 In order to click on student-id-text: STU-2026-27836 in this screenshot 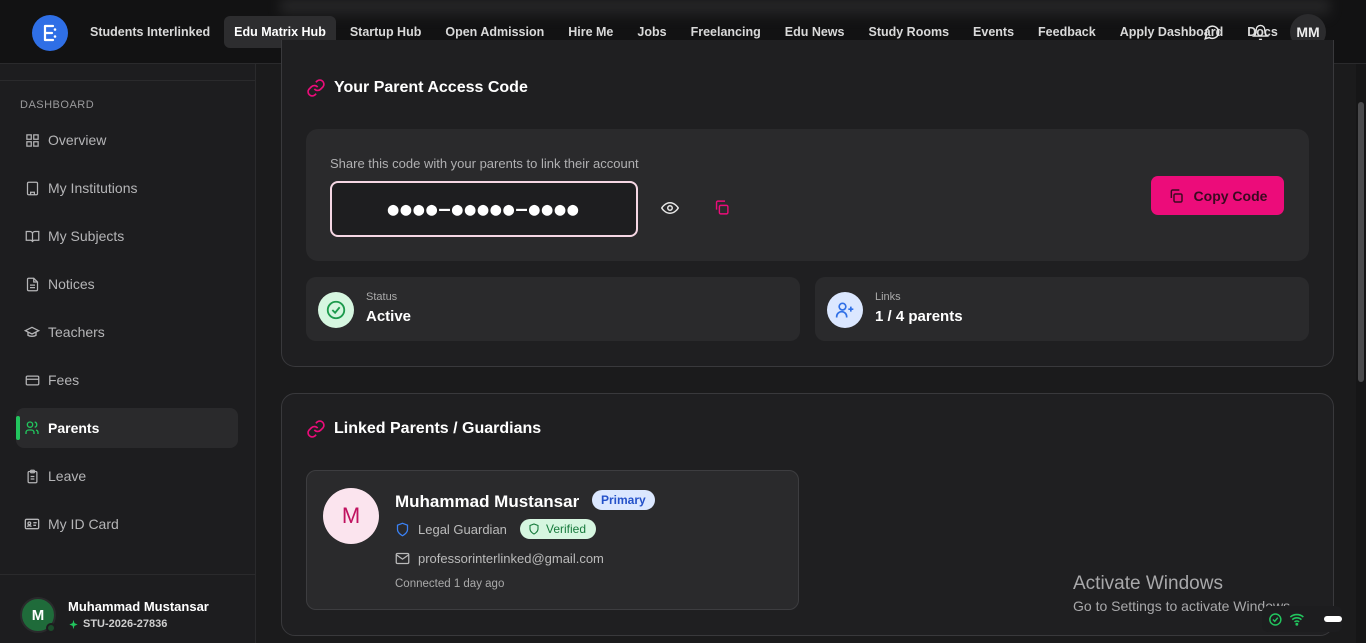, I will do `click(125, 624)`.